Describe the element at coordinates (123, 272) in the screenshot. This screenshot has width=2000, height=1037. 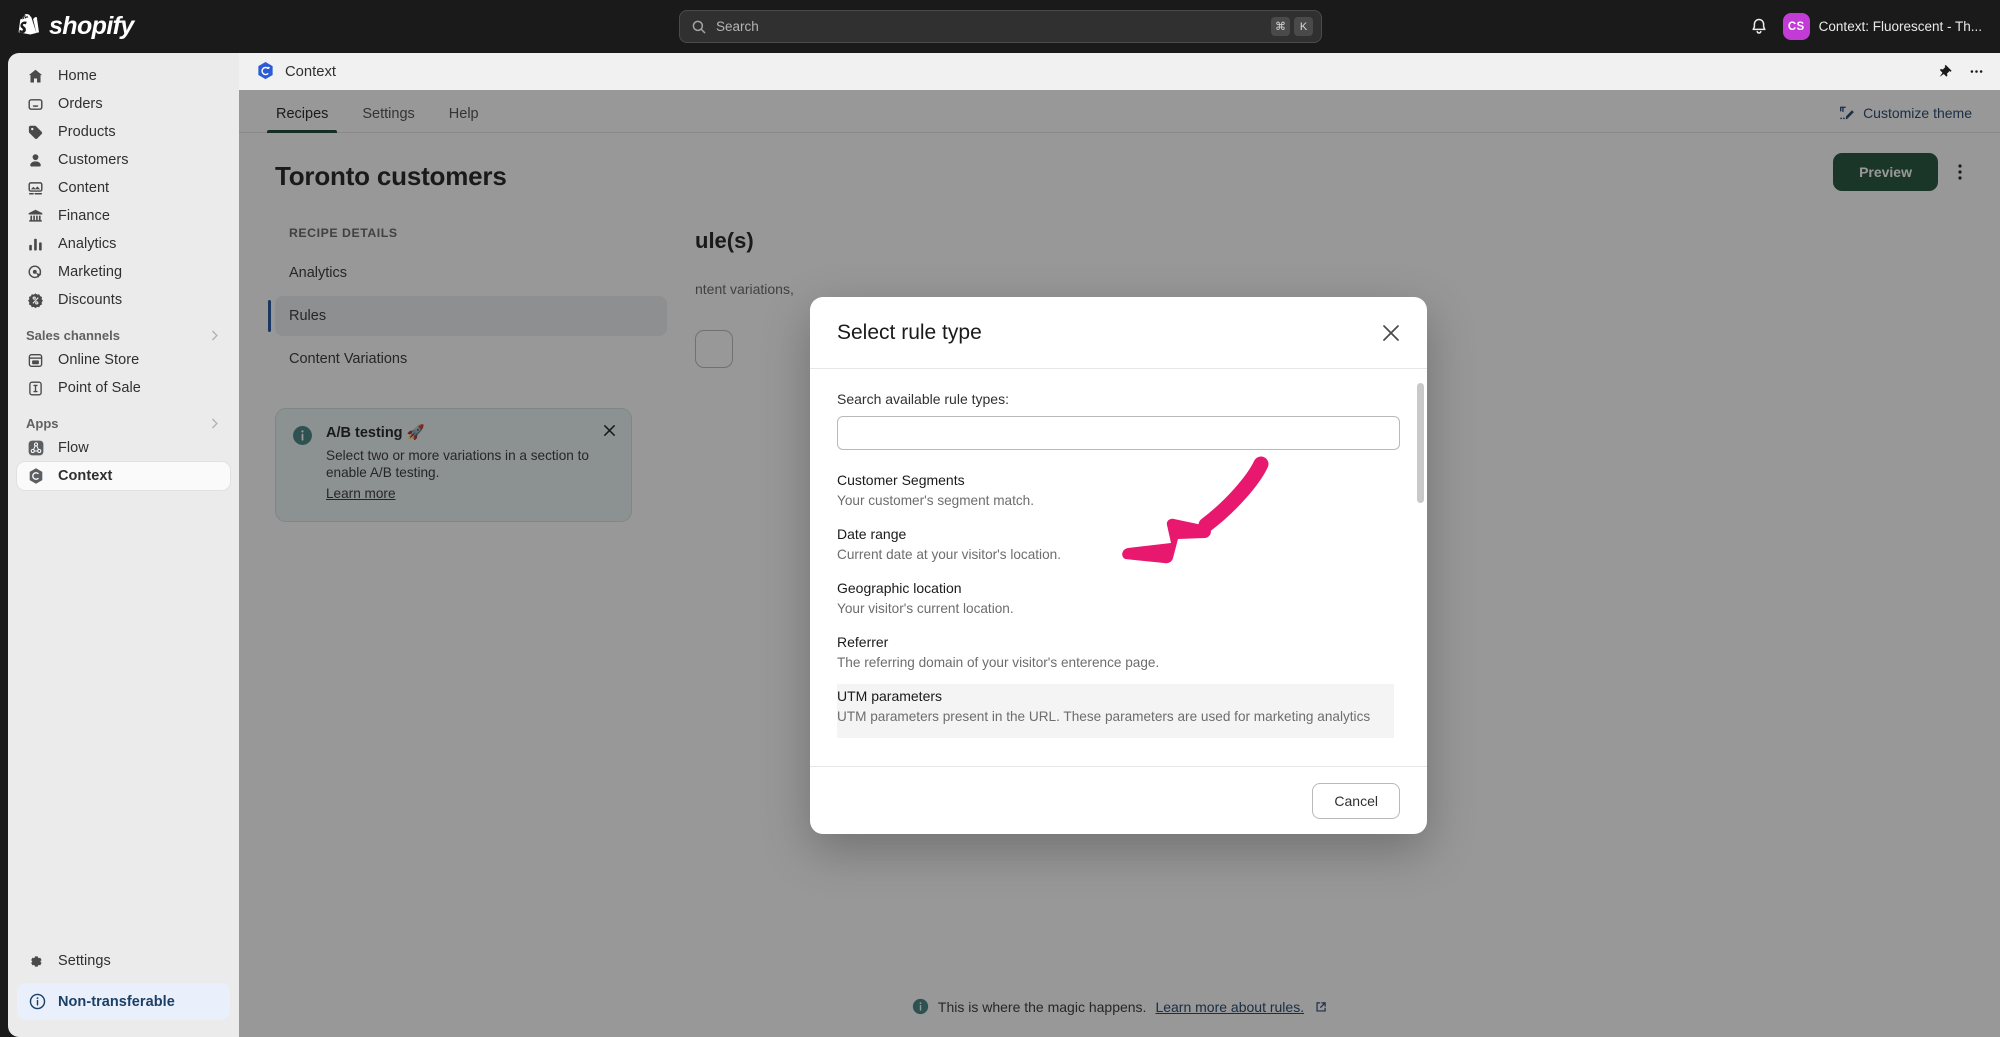
I see `sidebar-item-marketing: Marketing` at that location.